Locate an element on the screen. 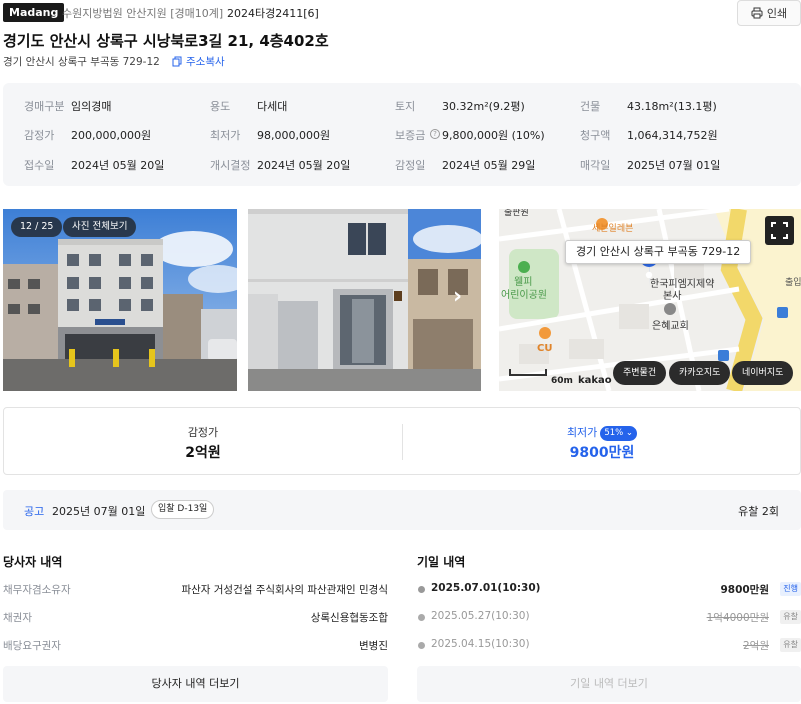  party-row: 채권자 상록신용협동조합 is located at coordinates (195, 618).